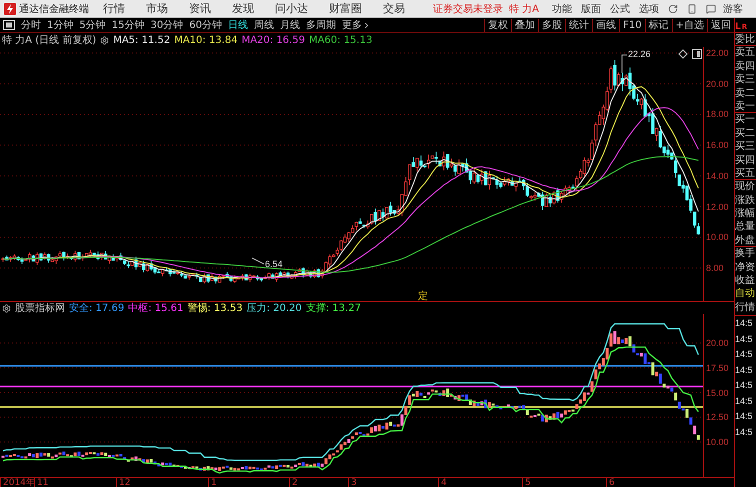 Image resolution: width=756 pixels, height=487 pixels. I want to click on diamond-icon, so click(683, 54).